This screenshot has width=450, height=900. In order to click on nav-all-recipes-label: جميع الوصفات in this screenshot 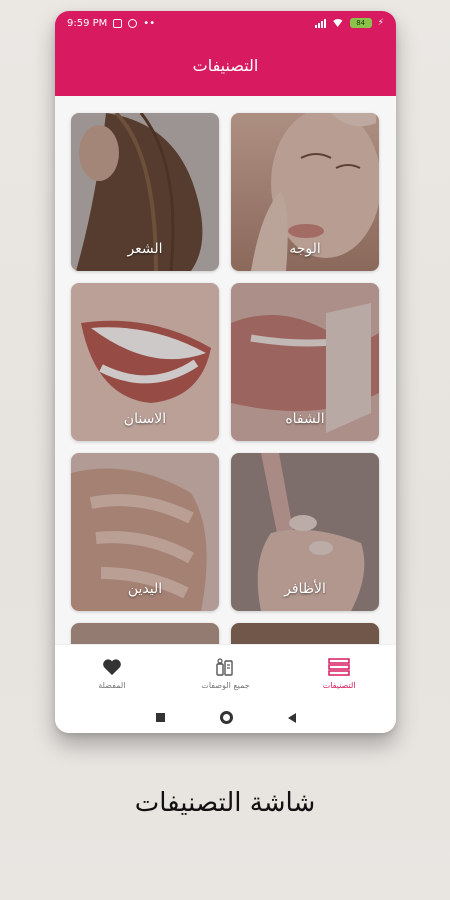, I will do `click(225, 685)`.